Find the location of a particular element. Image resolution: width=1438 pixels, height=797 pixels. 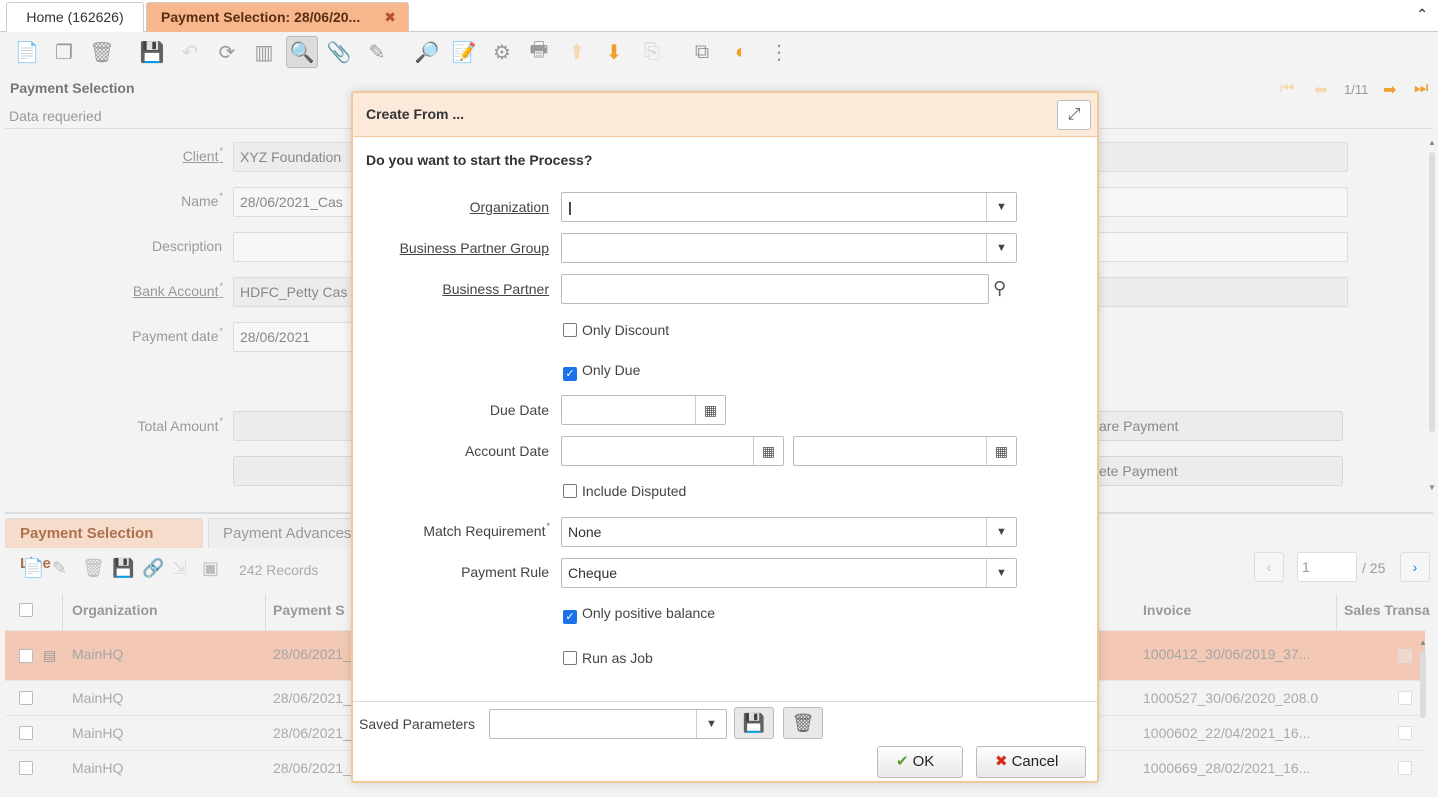

run-as-job-label: Run as Job is located at coordinates (617, 658).